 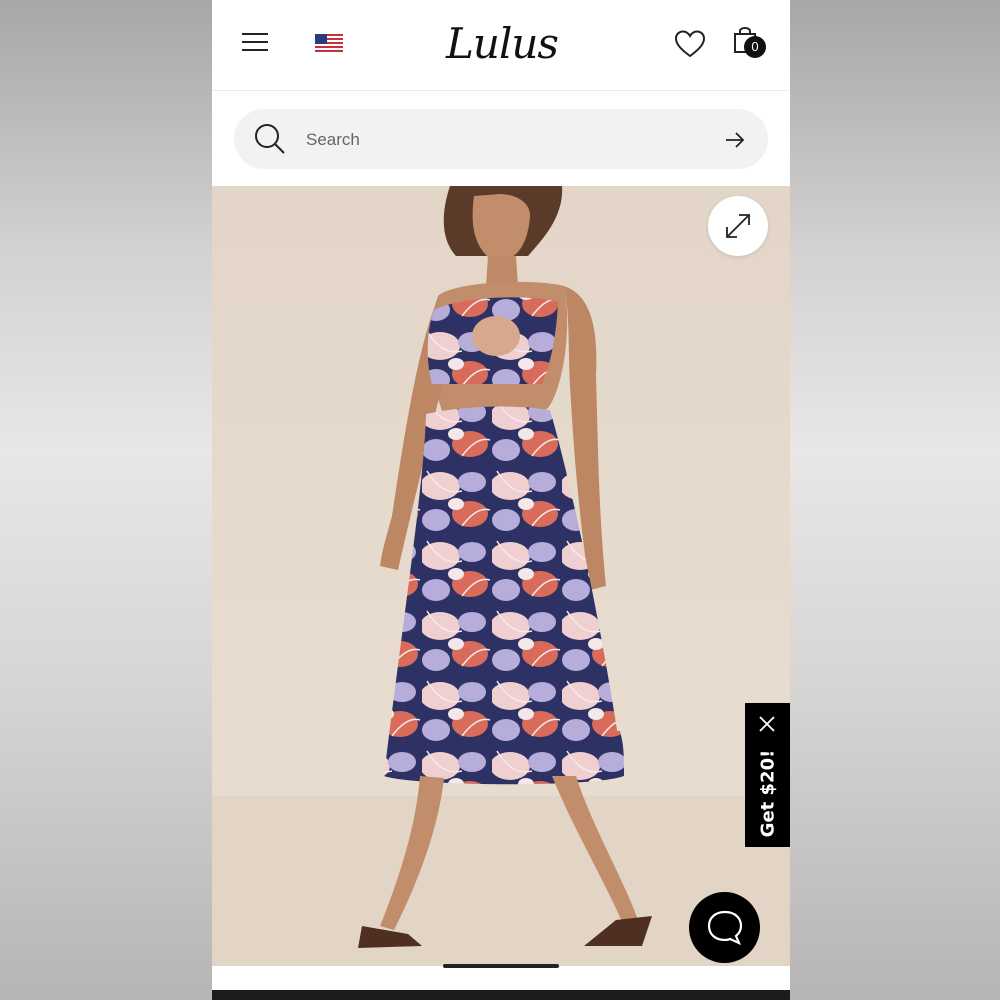 What do you see at coordinates (690, 44) in the screenshot?
I see `heart-icon` at bounding box center [690, 44].